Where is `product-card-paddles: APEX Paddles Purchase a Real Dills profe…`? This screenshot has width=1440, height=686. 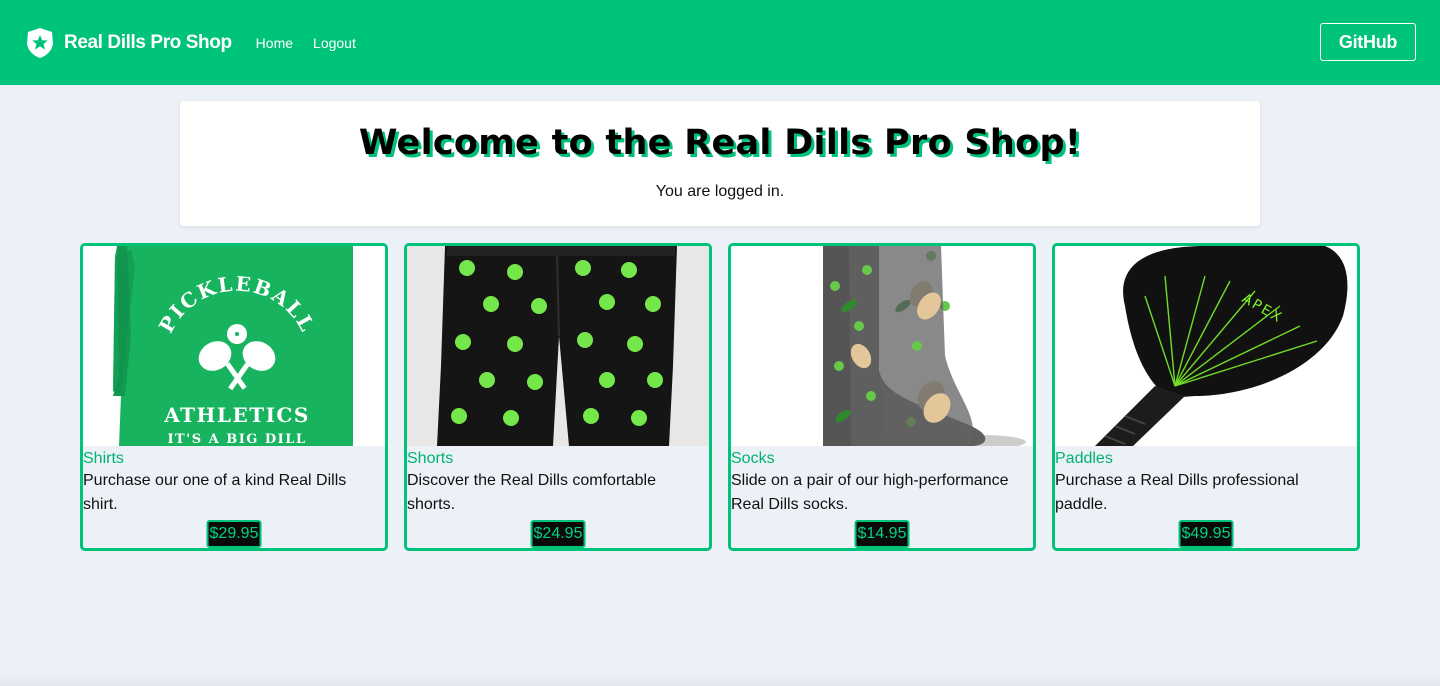
product-card-paddles: APEX Paddles Purchase a Real Dills profe… is located at coordinates (1206, 397).